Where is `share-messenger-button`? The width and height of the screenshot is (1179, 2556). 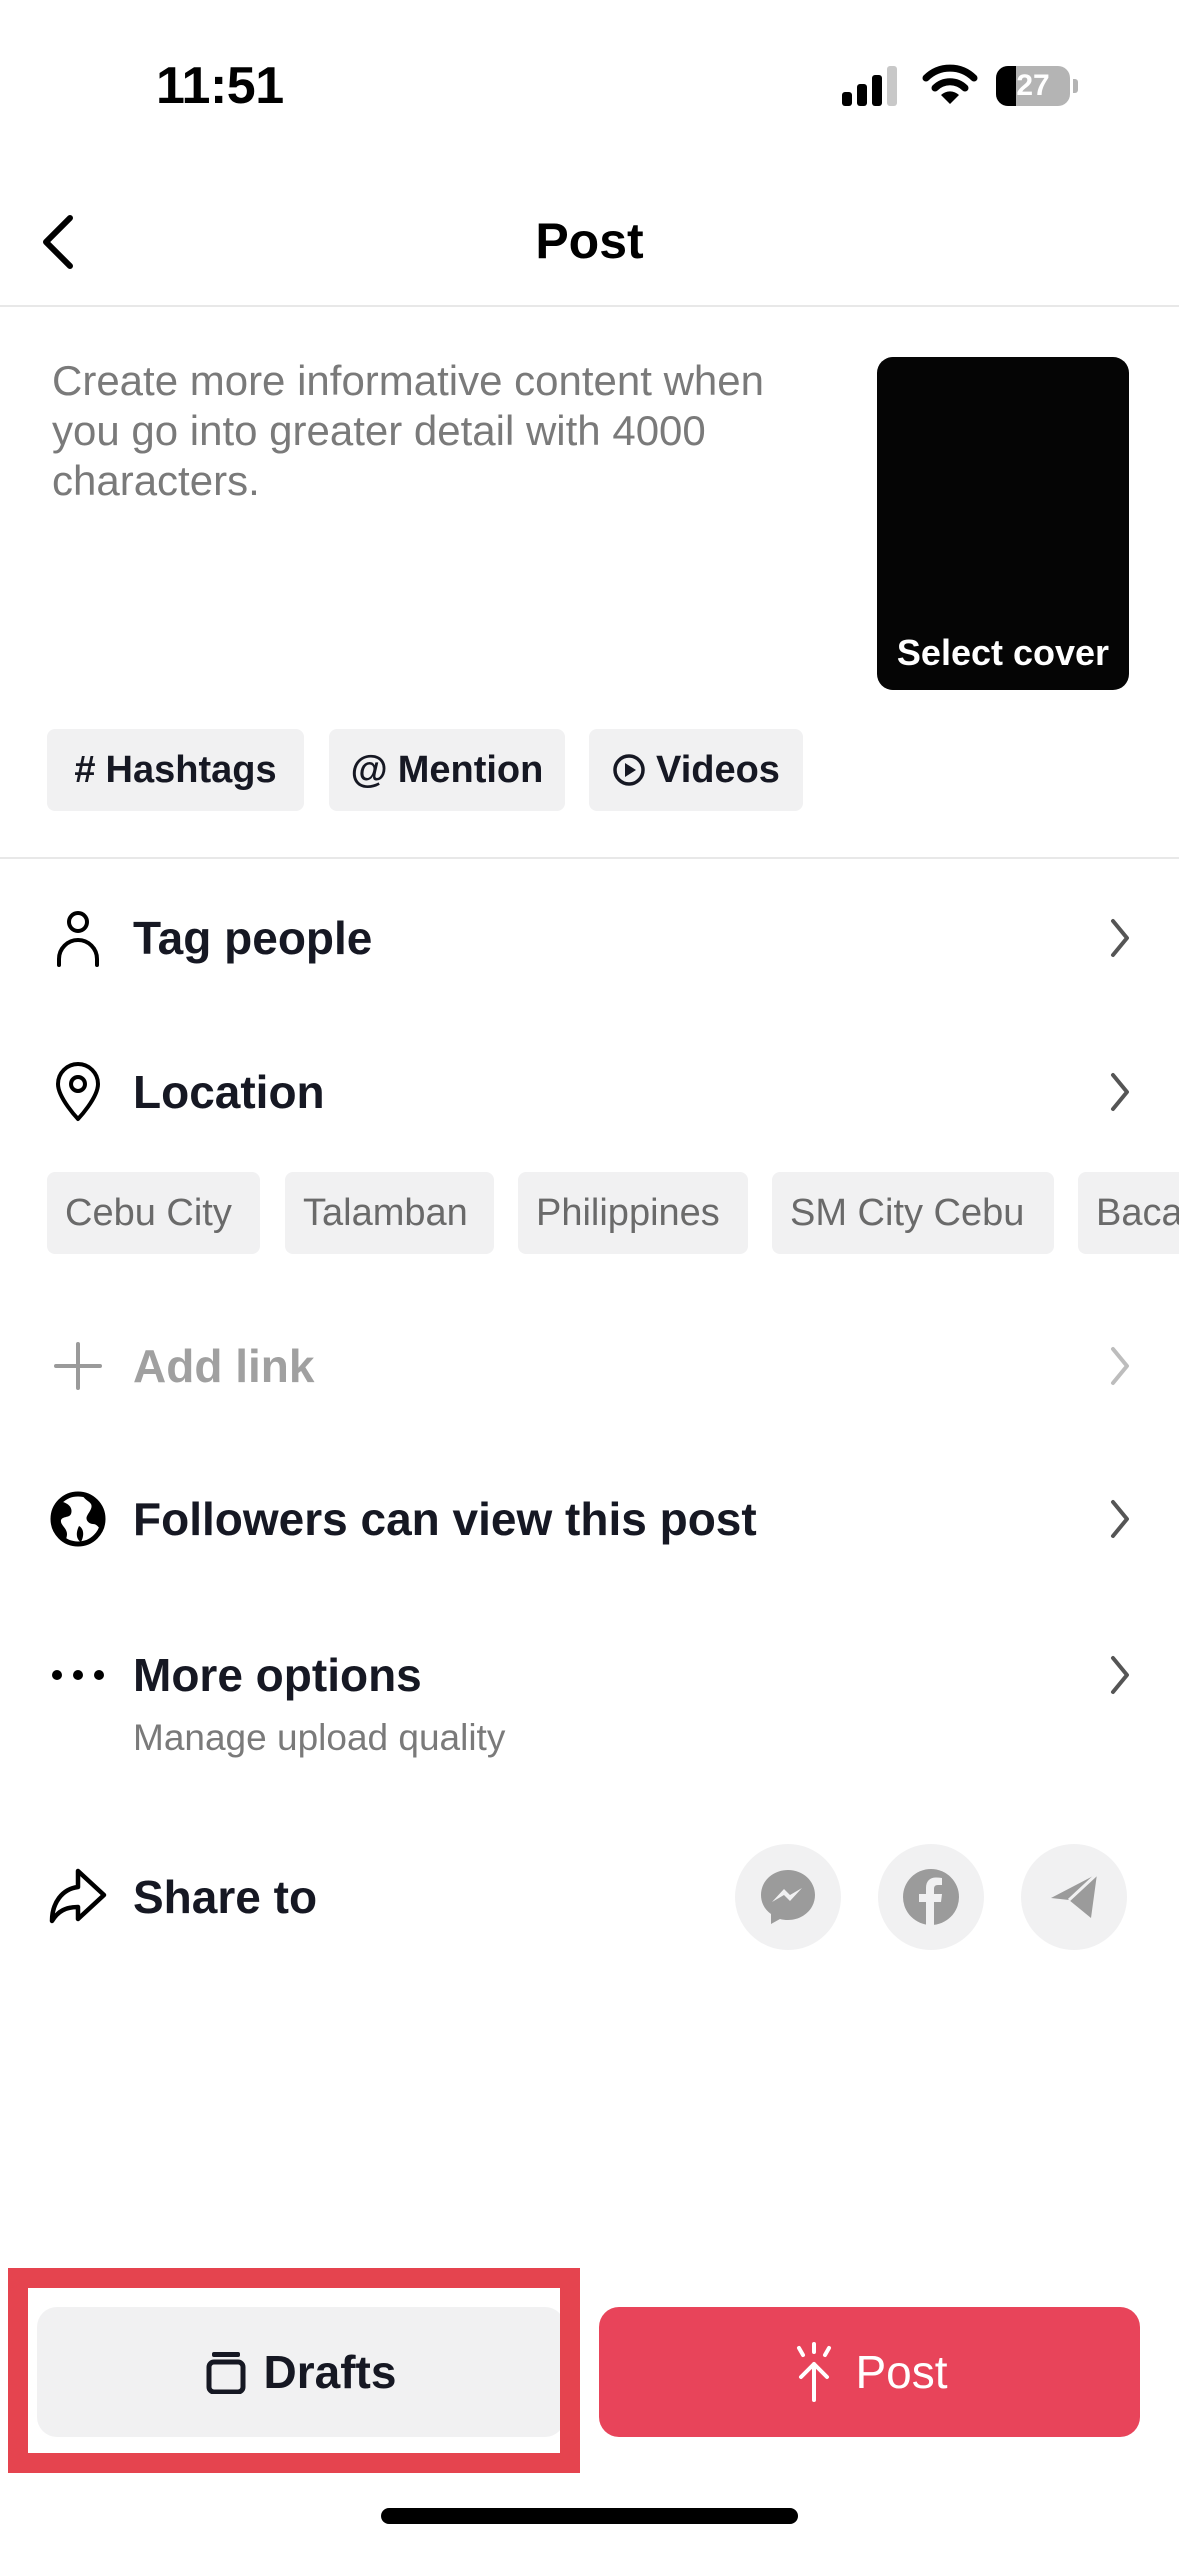
share-messenger-button is located at coordinates (788, 1897).